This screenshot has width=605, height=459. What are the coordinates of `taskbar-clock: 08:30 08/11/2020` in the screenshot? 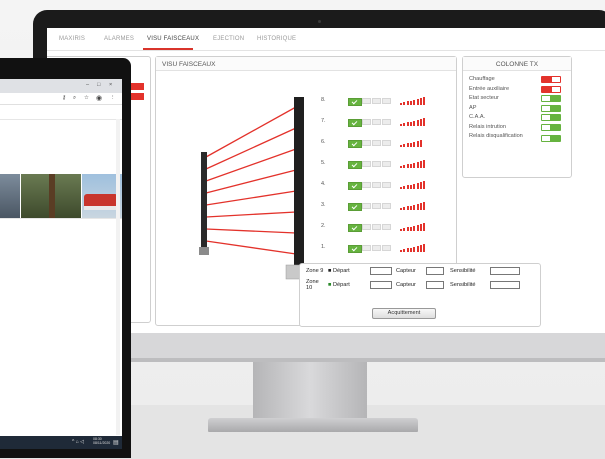 It's located at (101, 441).